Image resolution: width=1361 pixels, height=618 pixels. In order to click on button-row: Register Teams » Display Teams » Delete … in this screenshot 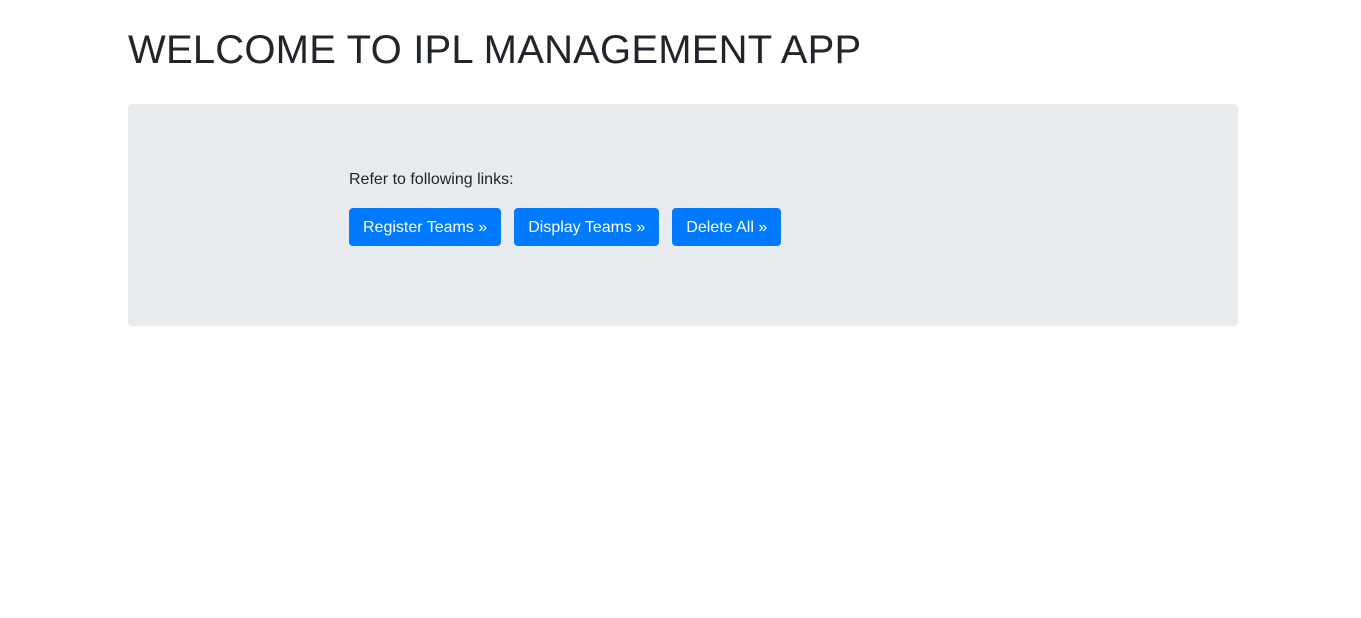, I will do `click(565, 227)`.